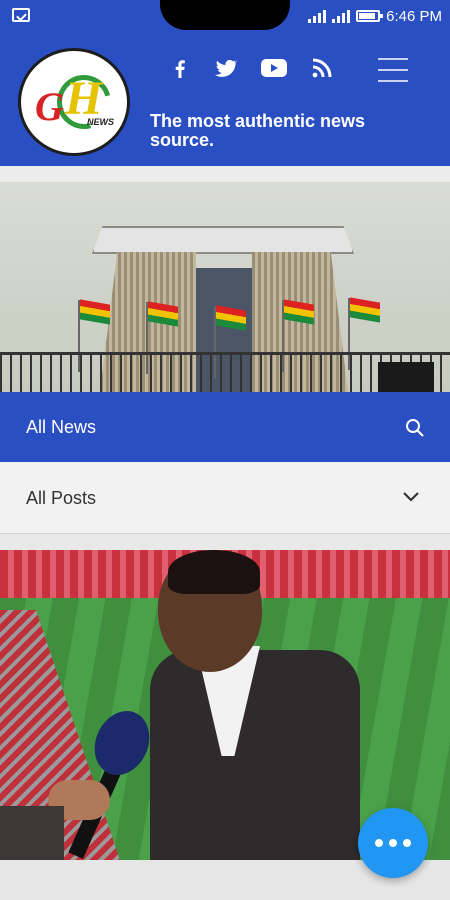 This screenshot has height=900, width=450. I want to click on category-label: All News, so click(61, 427).